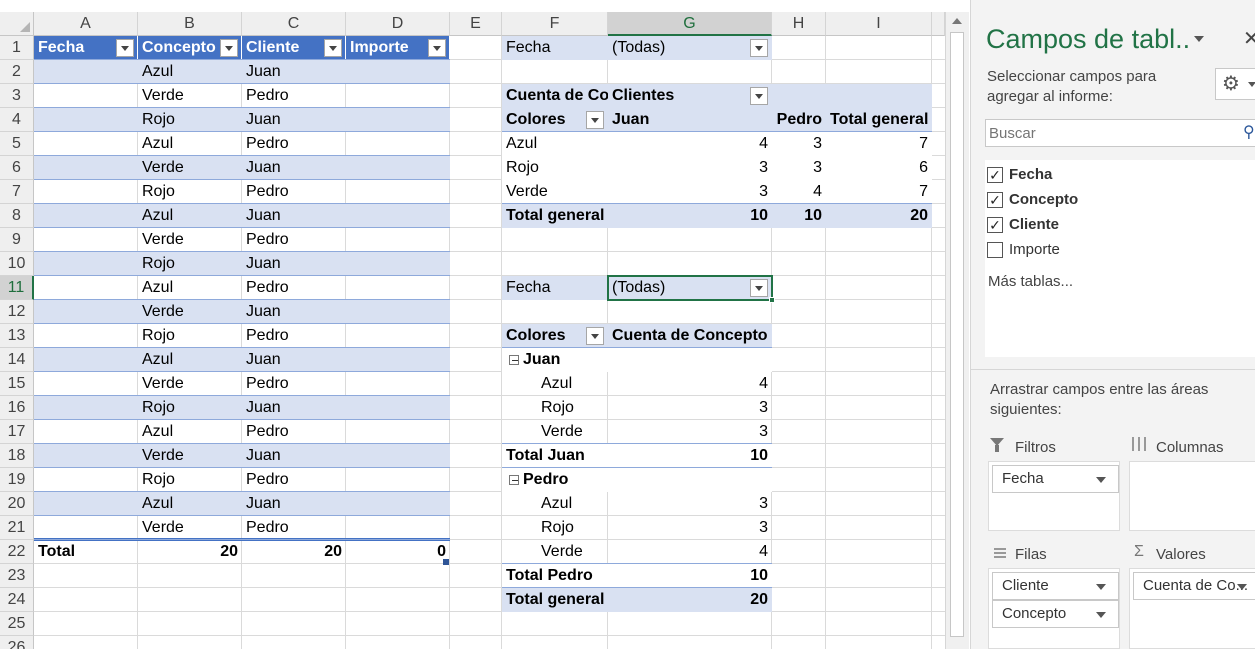  Describe the element at coordinates (17, 48) in the screenshot. I see `row-header-1: 1` at that location.